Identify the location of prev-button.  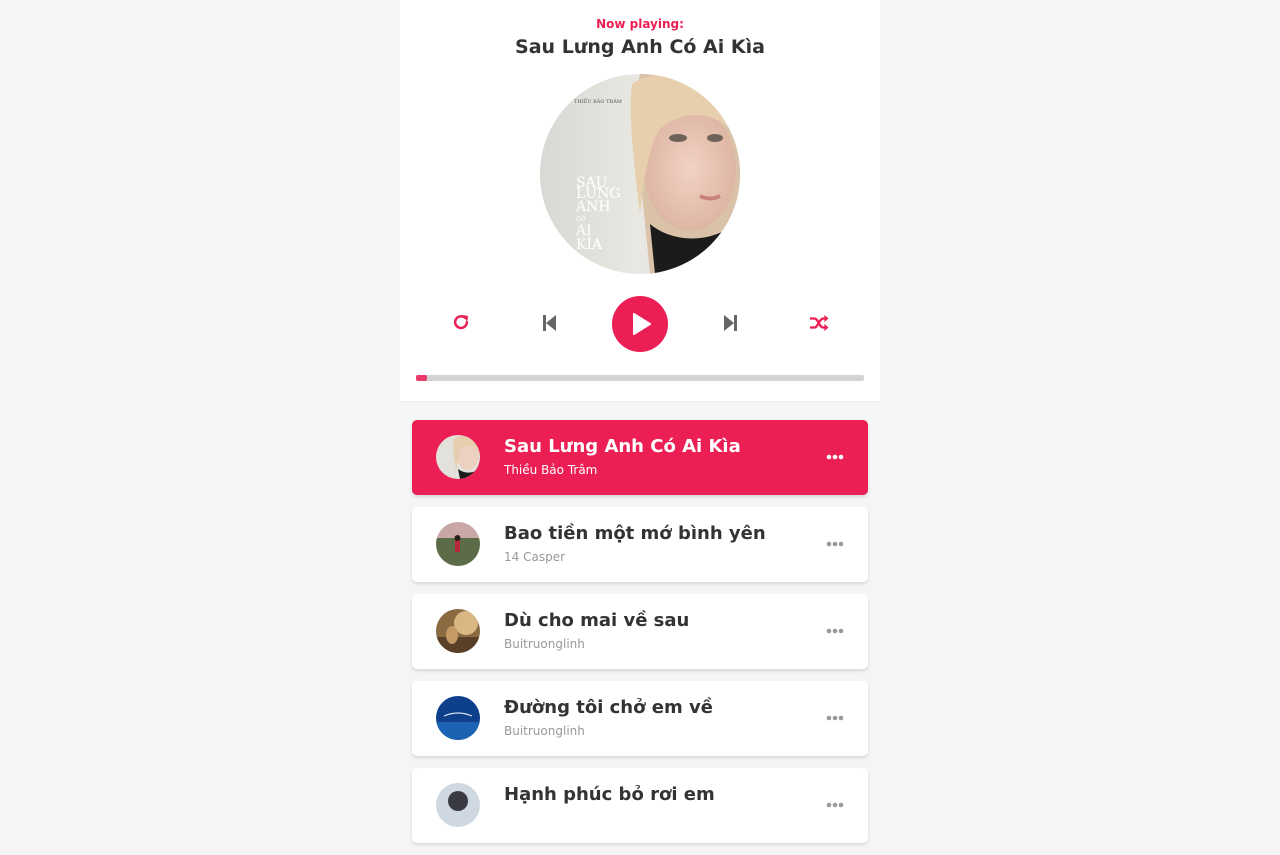
(550, 323).